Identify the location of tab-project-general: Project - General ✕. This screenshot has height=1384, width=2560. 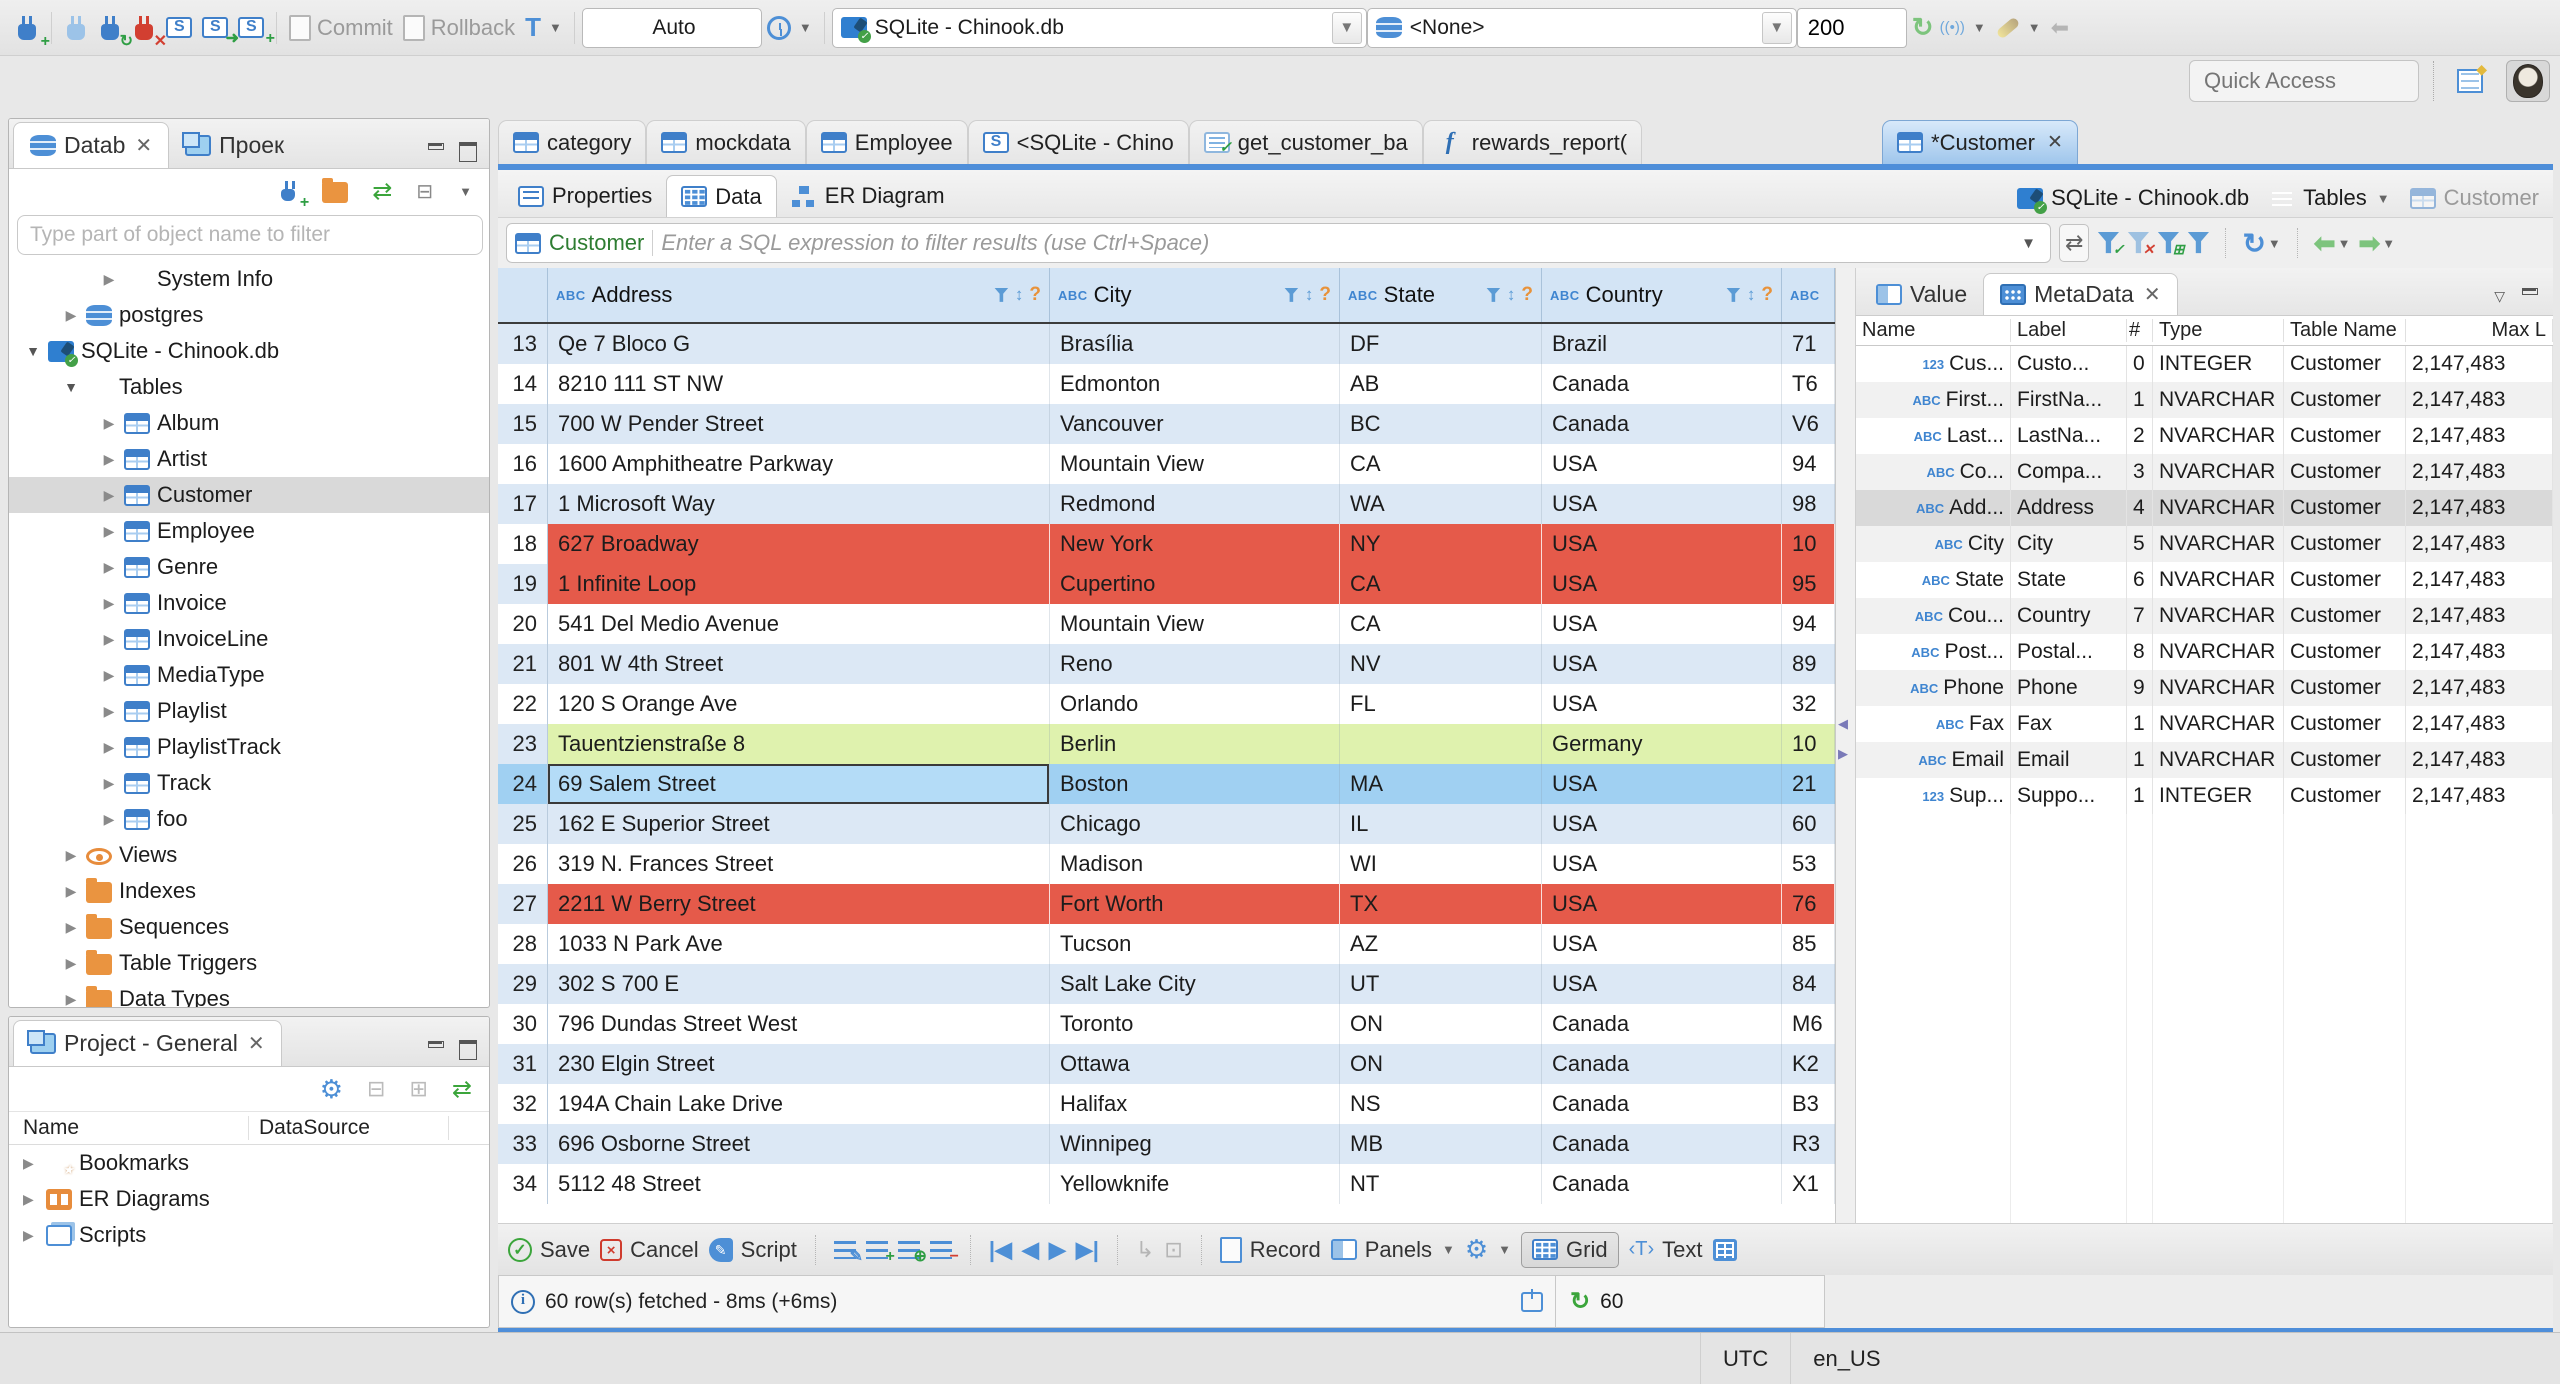
(147, 1043).